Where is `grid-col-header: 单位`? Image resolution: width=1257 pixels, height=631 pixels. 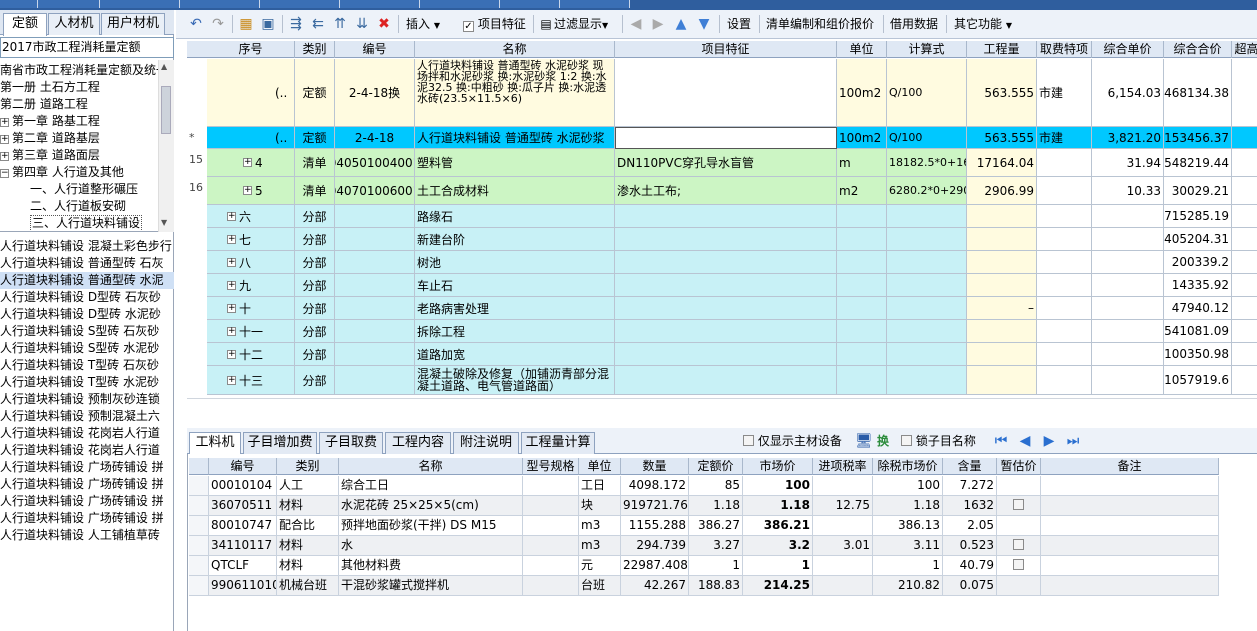
grid-col-header: 单位 is located at coordinates (862, 49).